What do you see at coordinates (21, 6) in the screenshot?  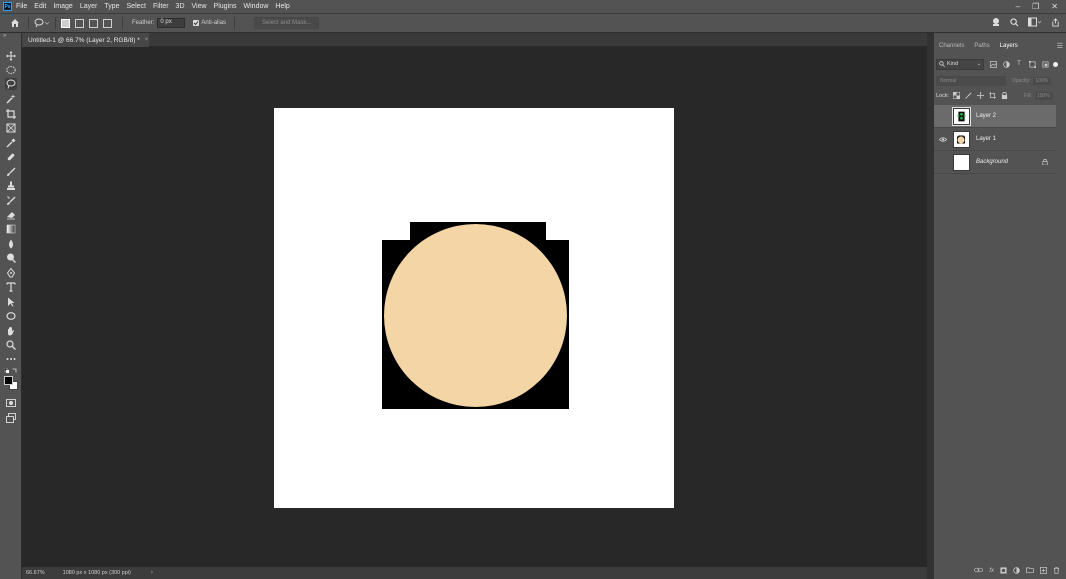 I see `menu-file: File` at bounding box center [21, 6].